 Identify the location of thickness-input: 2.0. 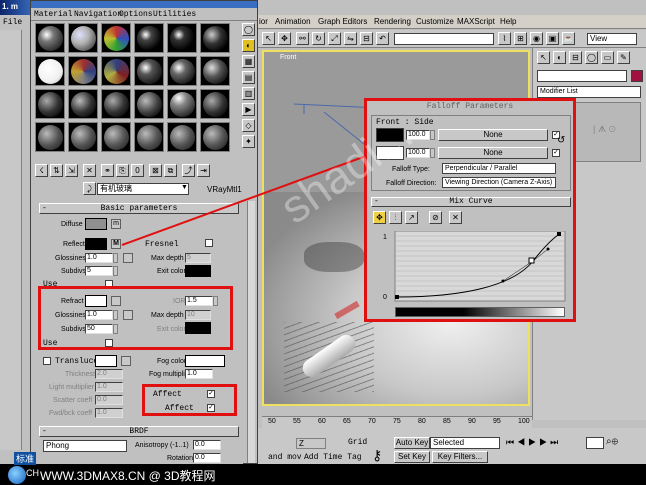
(109, 374).